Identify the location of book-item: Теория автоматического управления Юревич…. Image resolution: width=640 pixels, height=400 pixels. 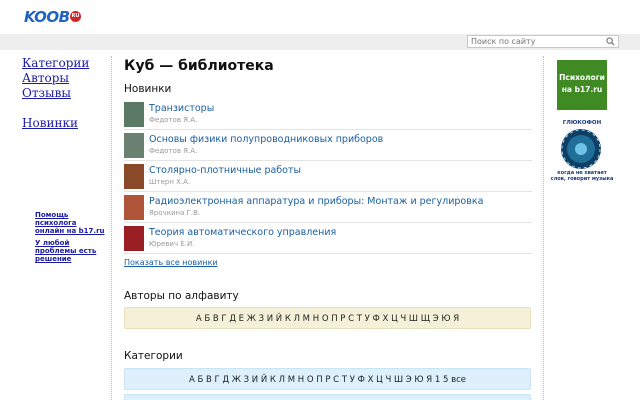
(328, 238).